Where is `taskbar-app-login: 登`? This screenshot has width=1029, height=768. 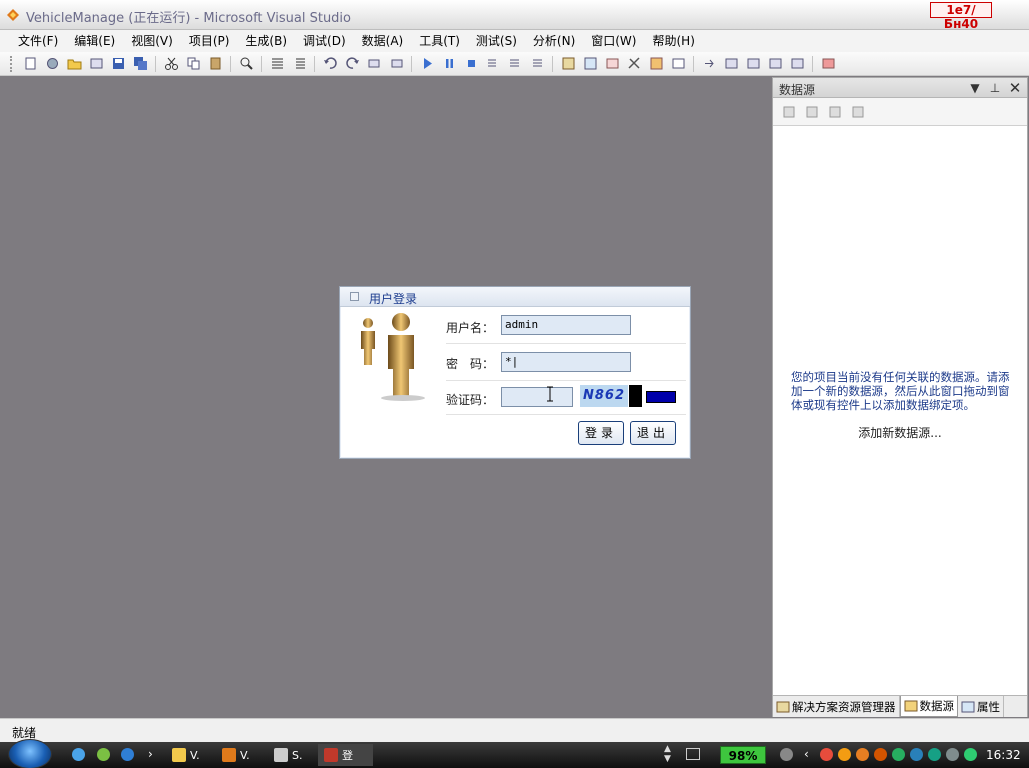
taskbar-app-login: 登 is located at coordinates (345, 755).